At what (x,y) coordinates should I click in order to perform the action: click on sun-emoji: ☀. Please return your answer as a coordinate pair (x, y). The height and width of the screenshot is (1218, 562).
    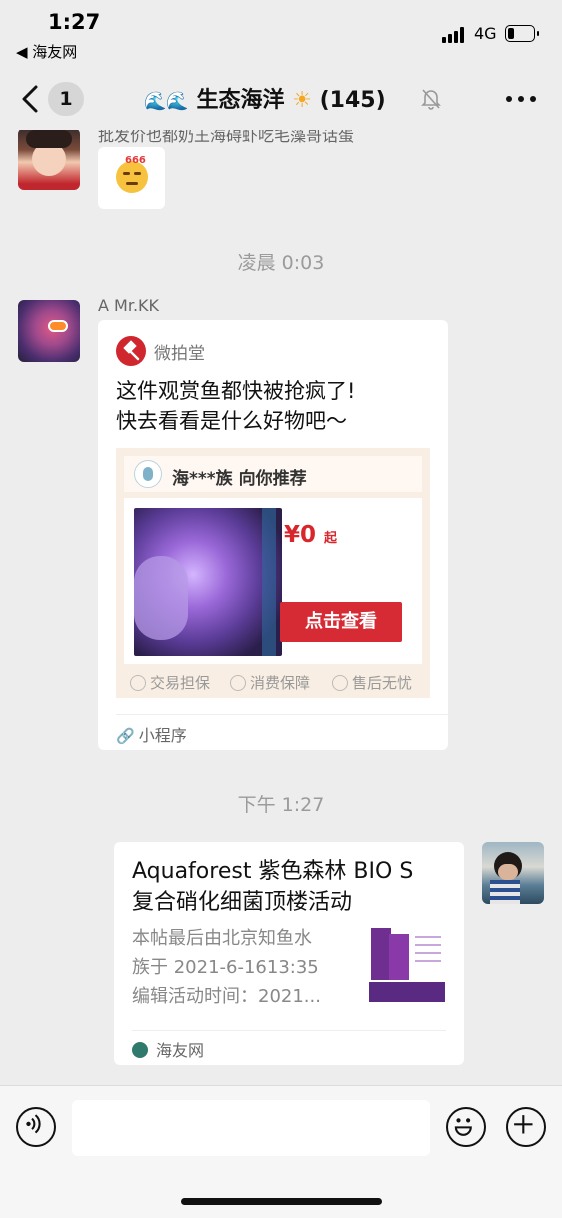
    Looking at the image, I should click on (302, 100).